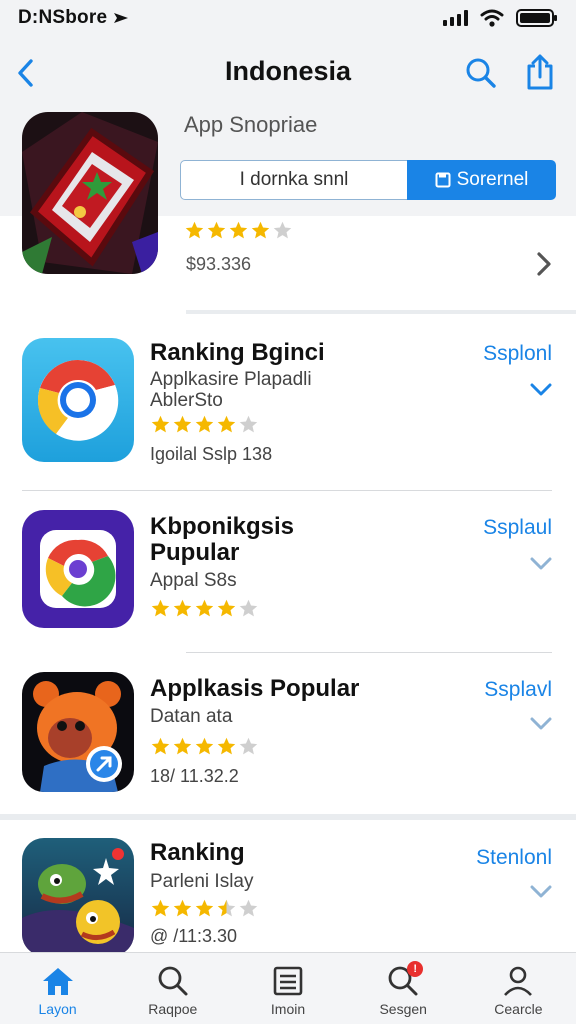 The height and width of the screenshot is (1024, 576). I want to click on app-action-button: Stenlonl, so click(514, 858).